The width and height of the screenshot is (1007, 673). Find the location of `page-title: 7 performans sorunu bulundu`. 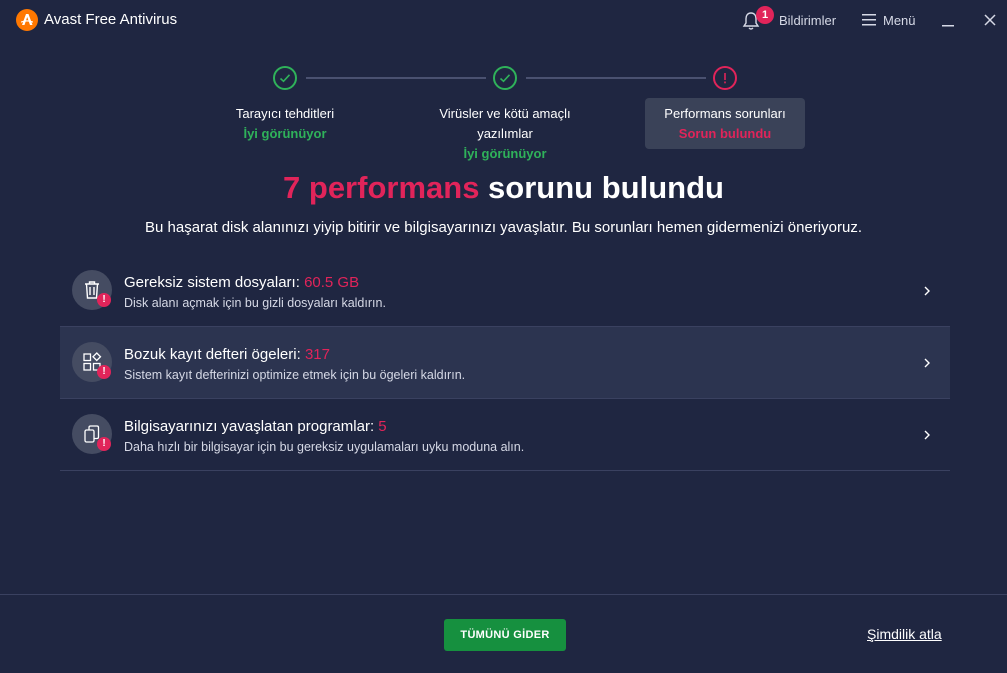

page-title: 7 performans sorunu bulundu is located at coordinates (503, 188).